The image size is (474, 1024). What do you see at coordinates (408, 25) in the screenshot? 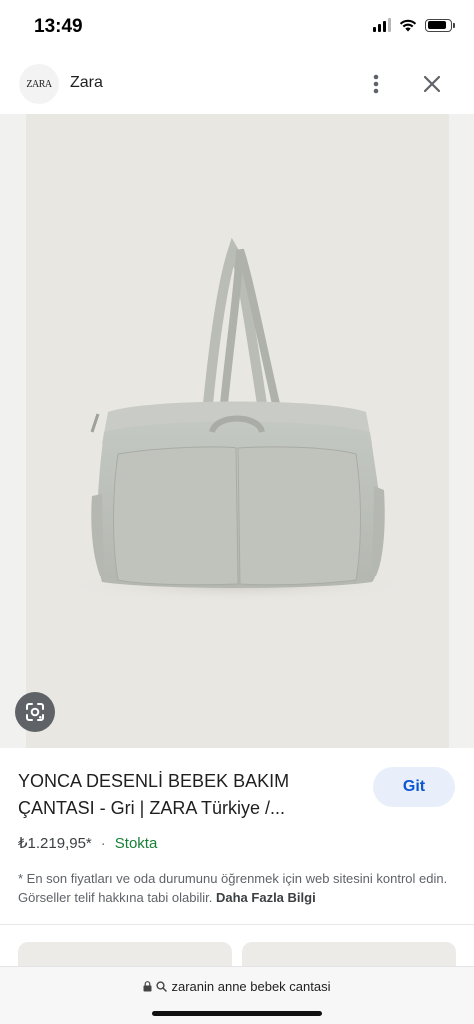
I see `wifi-icon` at bounding box center [408, 25].